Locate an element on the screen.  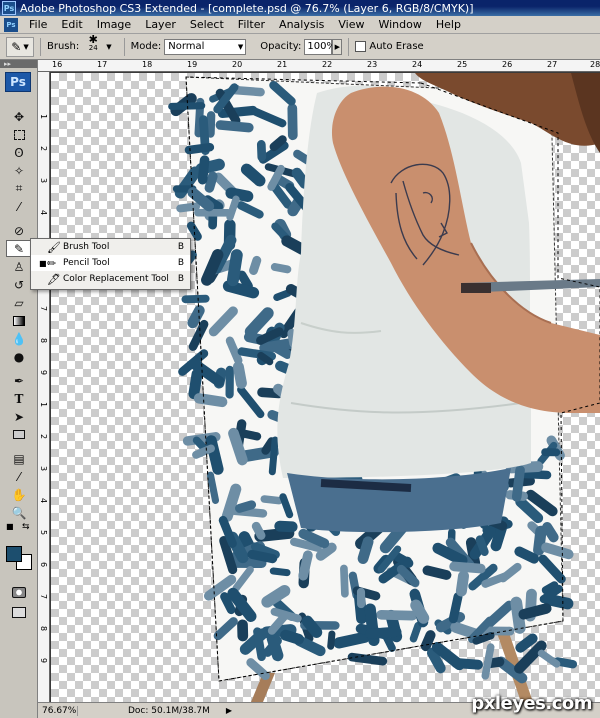
arrow-pointer-icon: ➤ is located at coordinates (19, 416).